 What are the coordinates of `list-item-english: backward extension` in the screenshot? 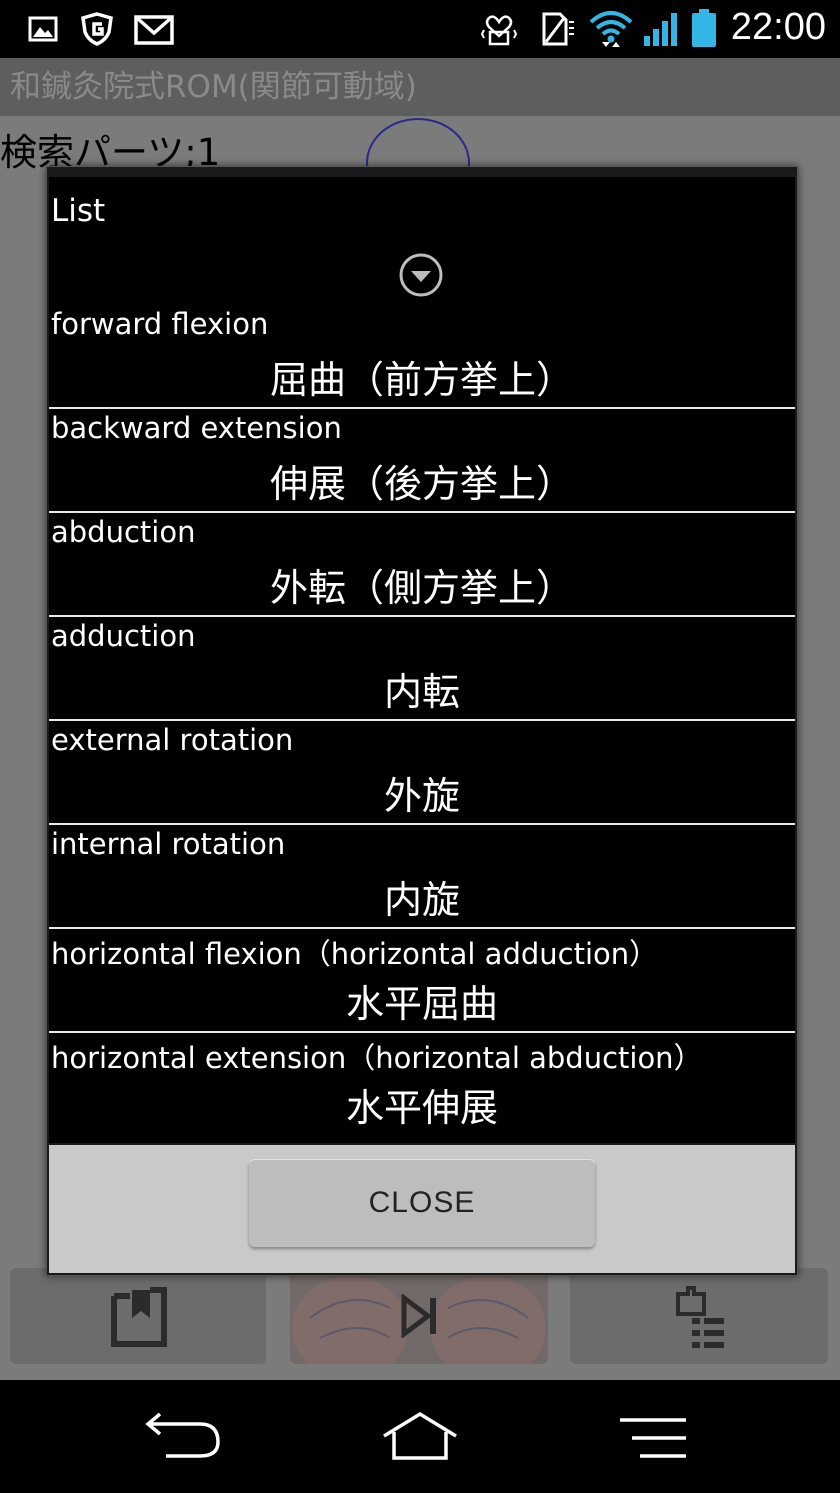 It's located at (196, 428).